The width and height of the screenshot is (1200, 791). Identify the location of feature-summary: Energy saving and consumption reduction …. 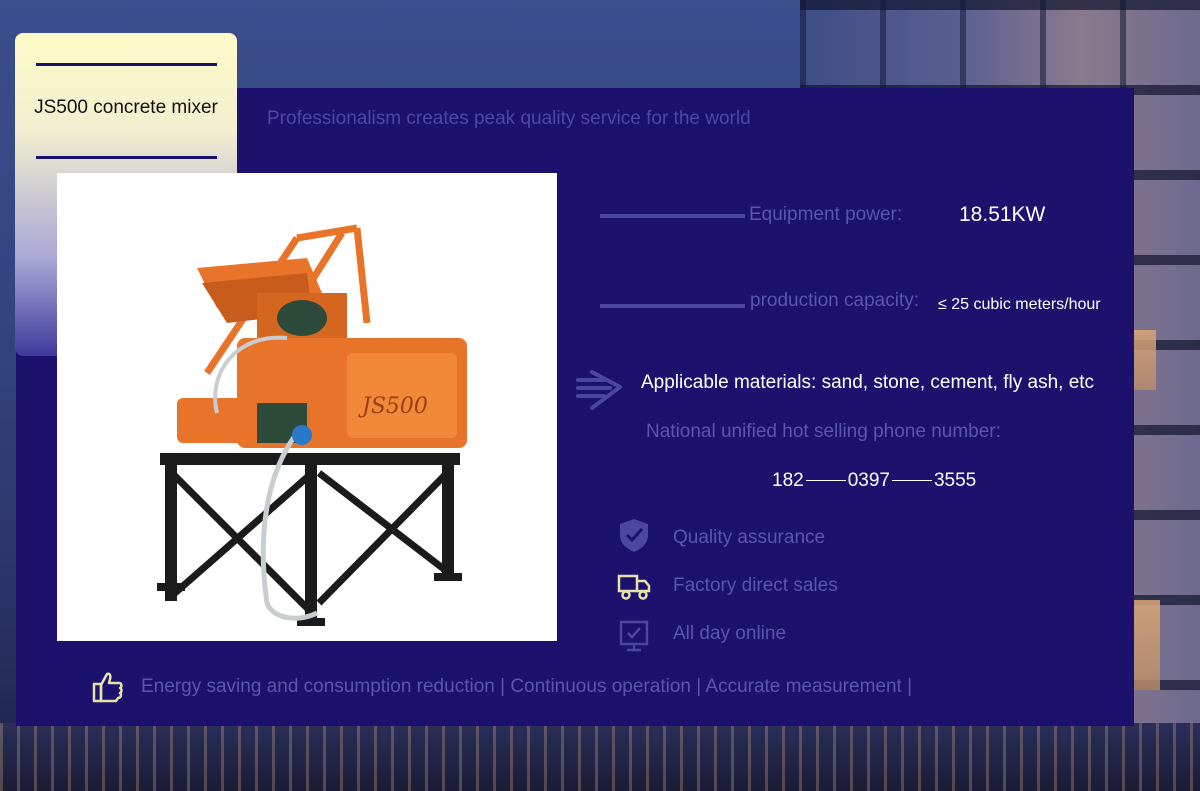
(527, 686).